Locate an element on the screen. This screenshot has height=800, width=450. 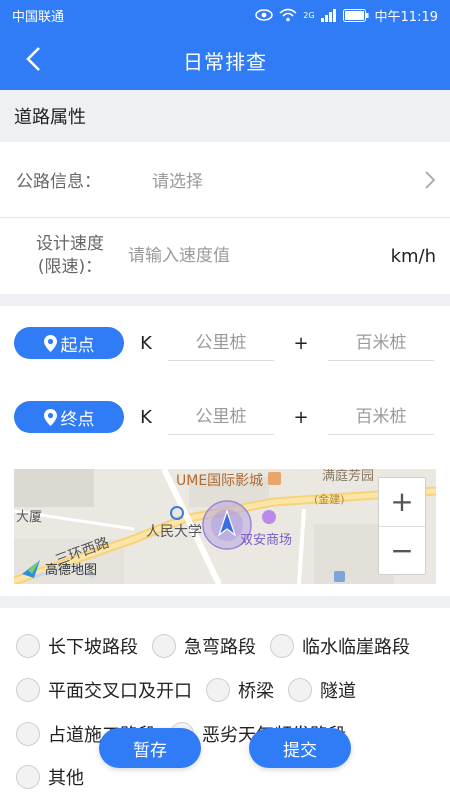
battery-icon is located at coordinates (355, 15).